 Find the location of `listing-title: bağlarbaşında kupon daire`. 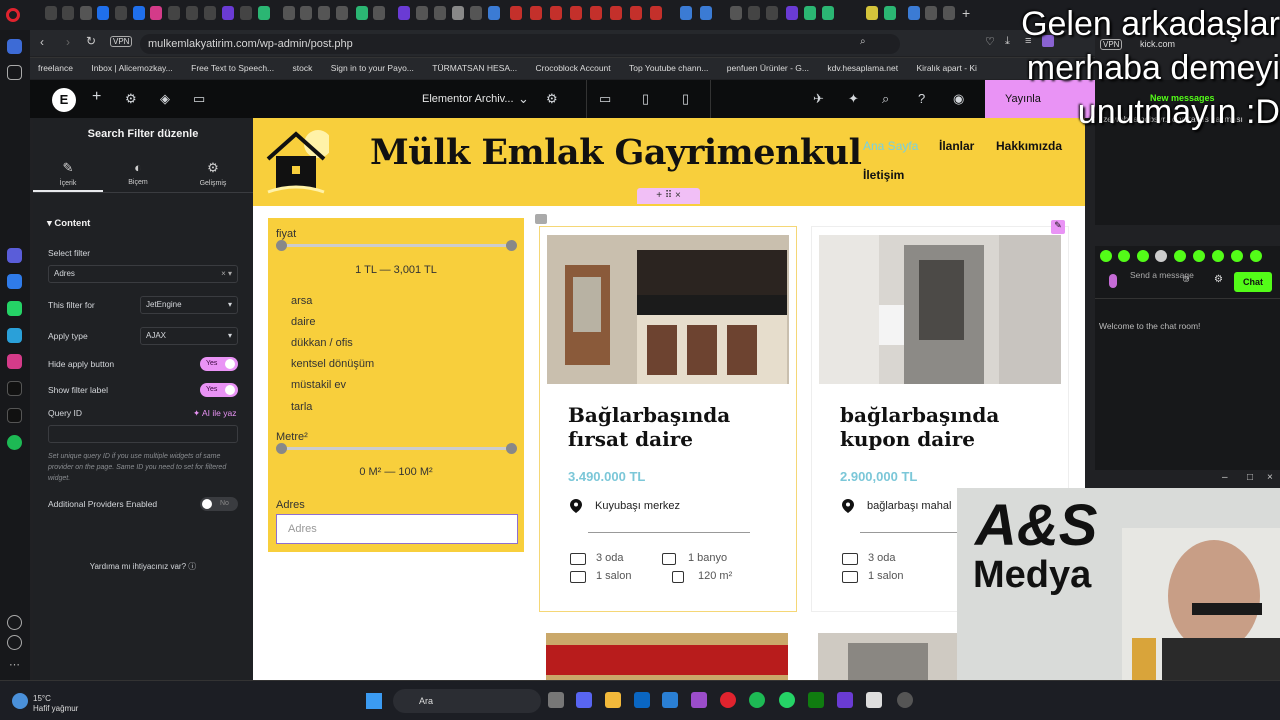

listing-title: bağlarbaşında kupon daire is located at coordinates (945, 427).